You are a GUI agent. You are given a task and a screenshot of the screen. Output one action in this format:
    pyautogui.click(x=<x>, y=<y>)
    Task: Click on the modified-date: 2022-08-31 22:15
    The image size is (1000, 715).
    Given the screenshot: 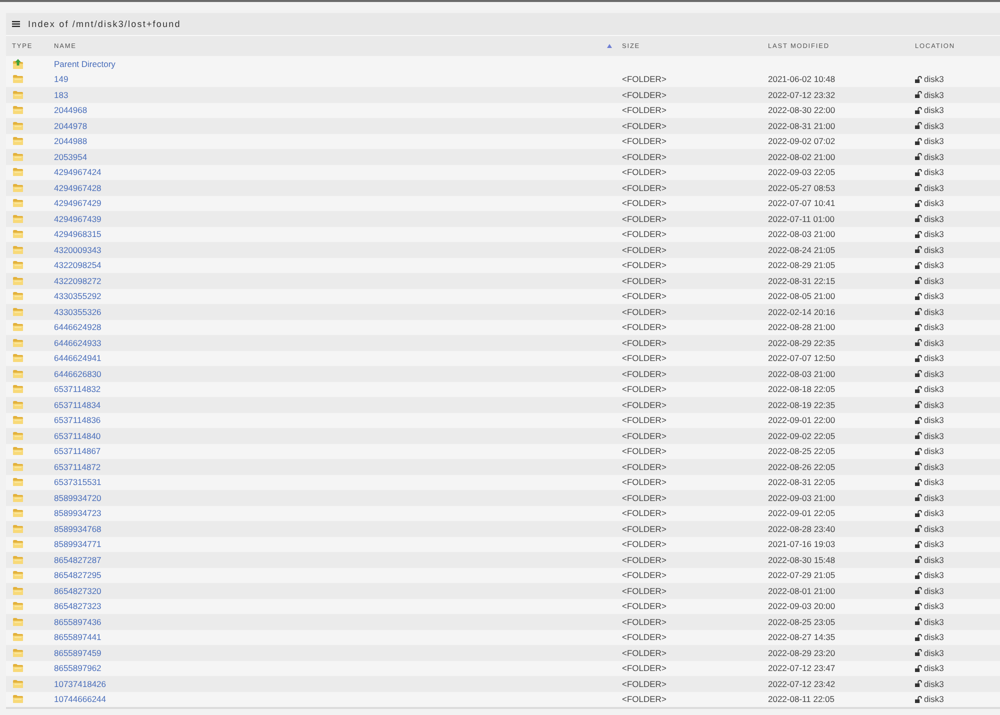 What is the action you would take?
    pyautogui.click(x=802, y=281)
    